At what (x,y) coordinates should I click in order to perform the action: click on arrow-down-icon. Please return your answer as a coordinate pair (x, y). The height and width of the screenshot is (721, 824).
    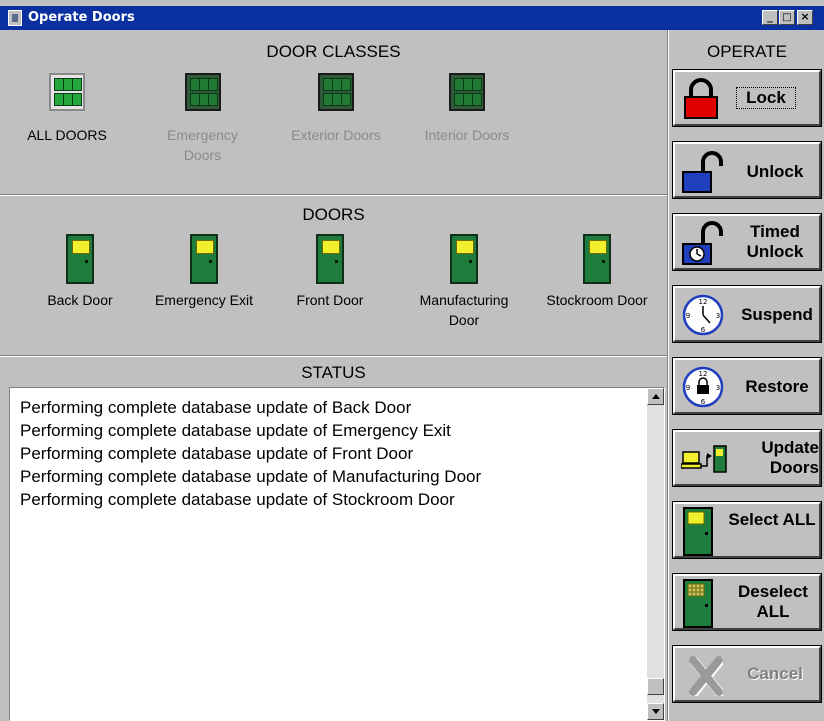
    Looking at the image, I should click on (656, 711).